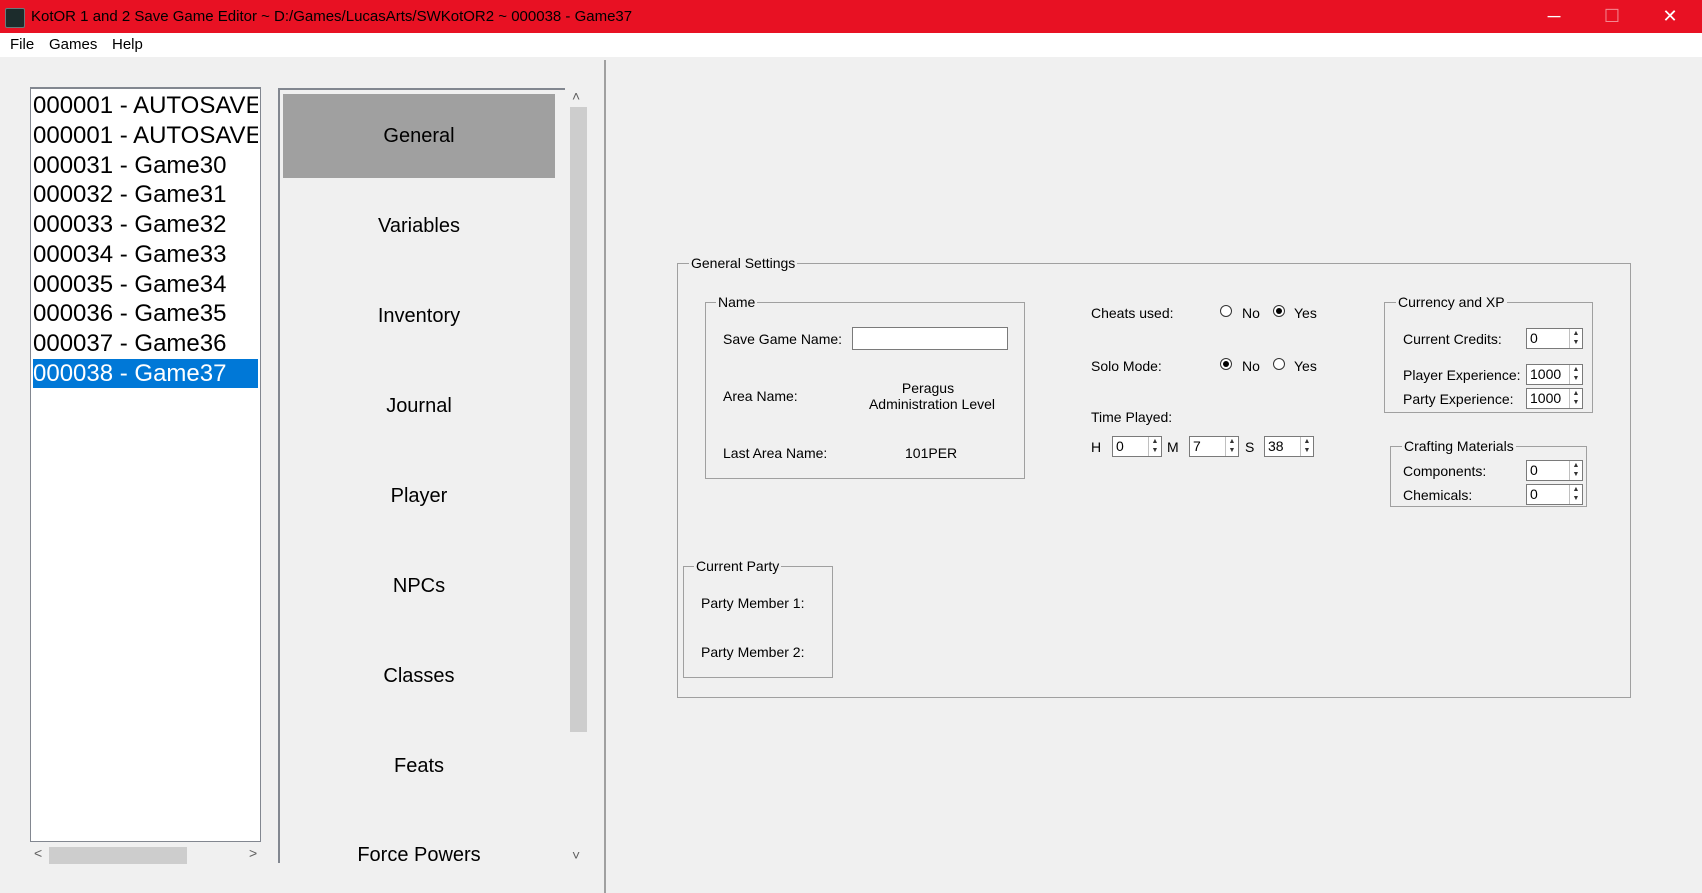 The image size is (1702, 893). What do you see at coordinates (419, 586) in the screenshot?
I see `nav-npcs: NPCs` at bounding box center [419, 586].